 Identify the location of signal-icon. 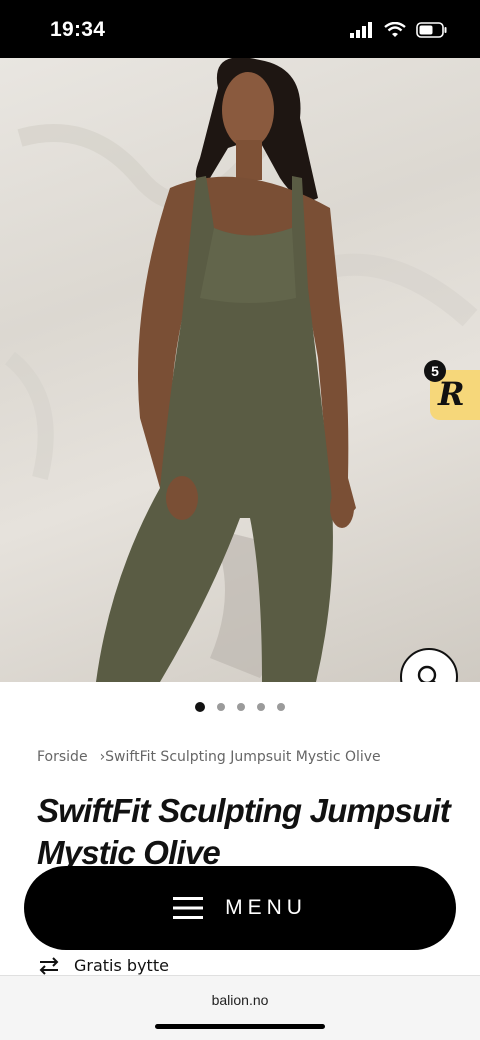
(361, 30).